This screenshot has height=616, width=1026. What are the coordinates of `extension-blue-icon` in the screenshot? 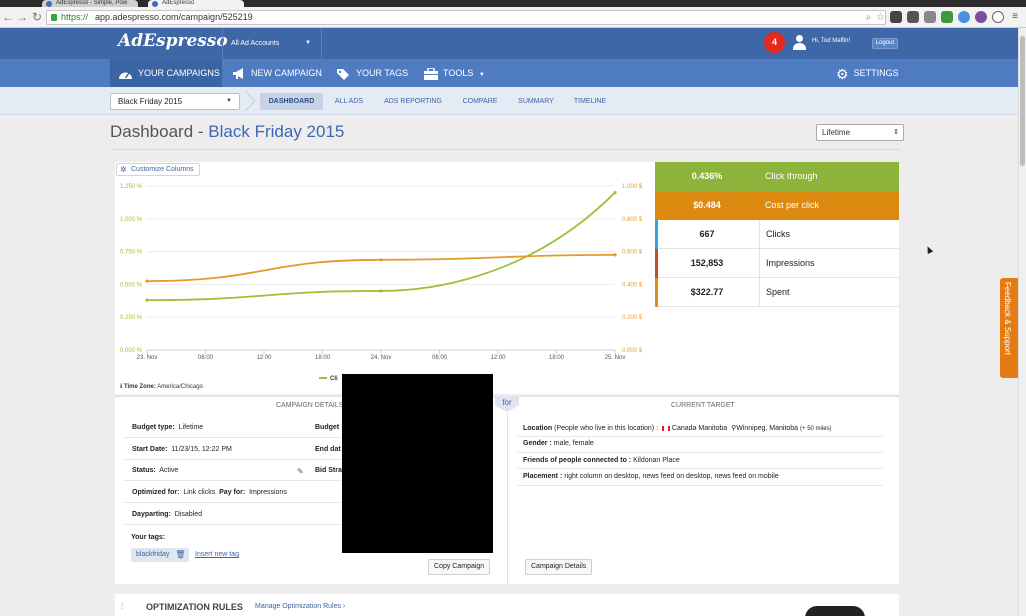 It's located at (964, 17).